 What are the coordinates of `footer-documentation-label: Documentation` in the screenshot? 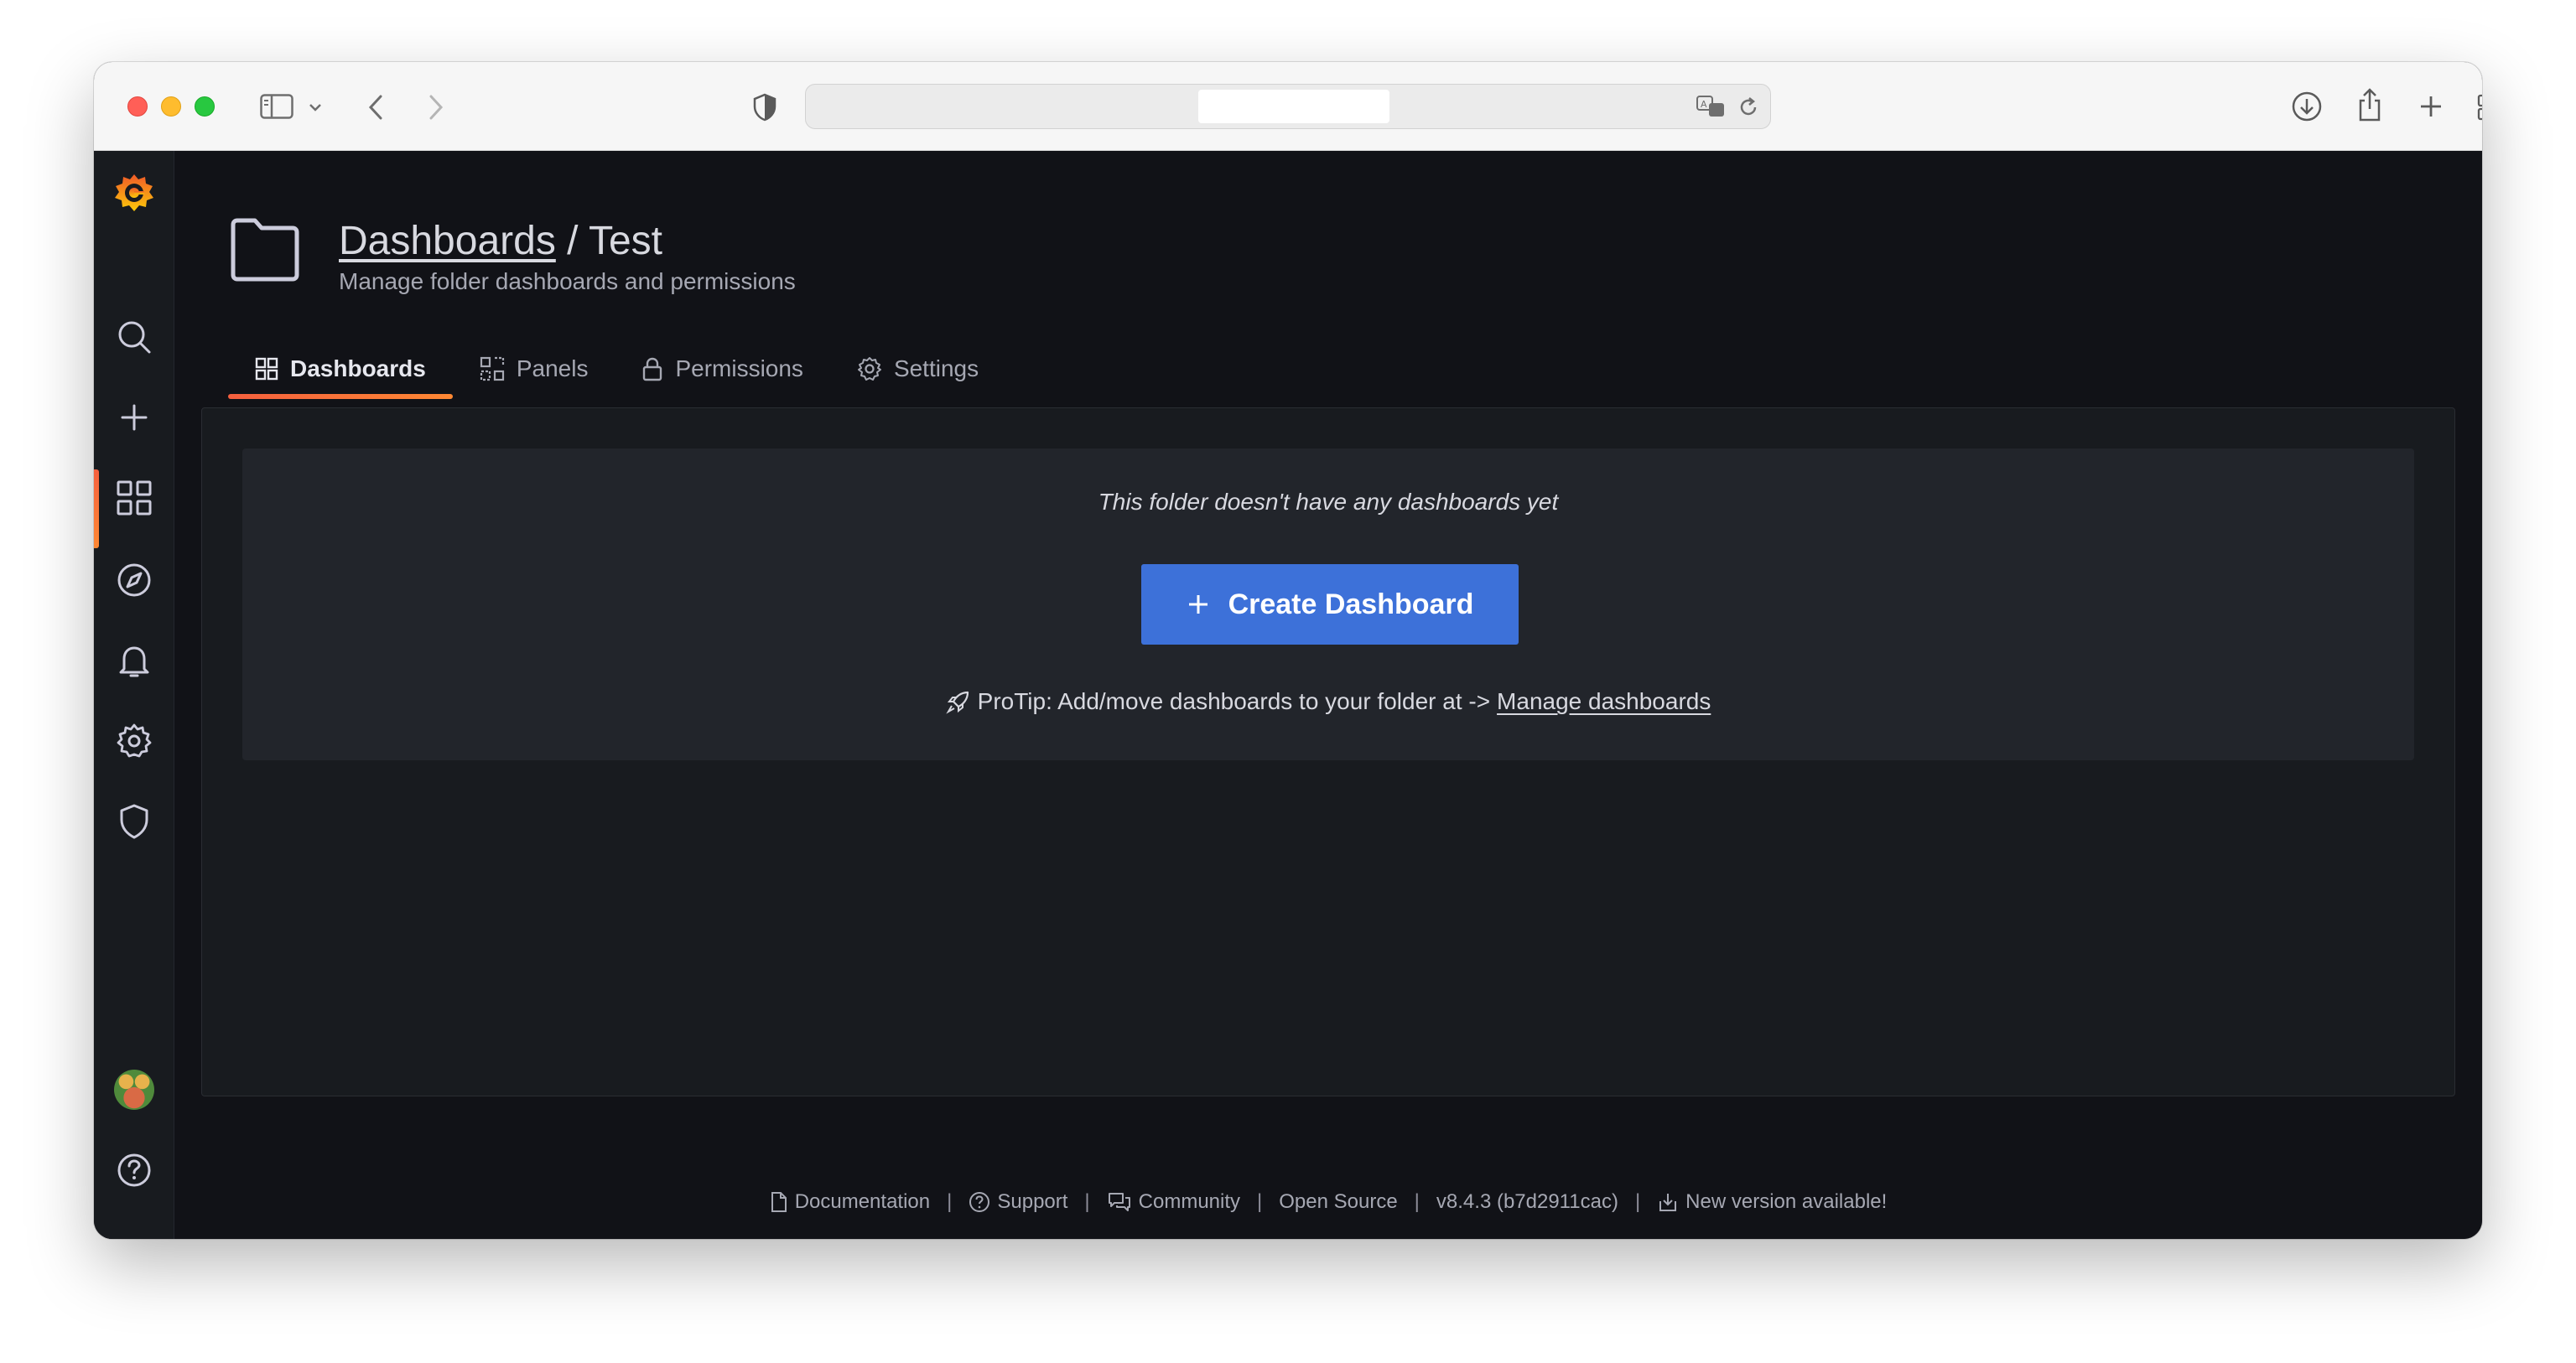 It's located at (862, 1201).